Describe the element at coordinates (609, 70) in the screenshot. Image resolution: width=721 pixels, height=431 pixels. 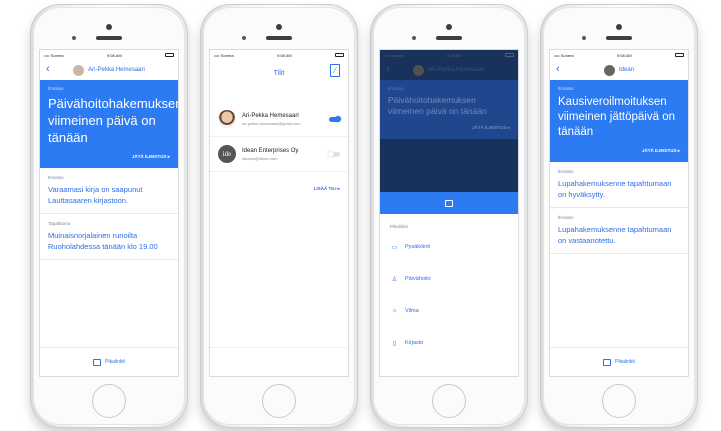
I see `idean-logo-icon` at that location.